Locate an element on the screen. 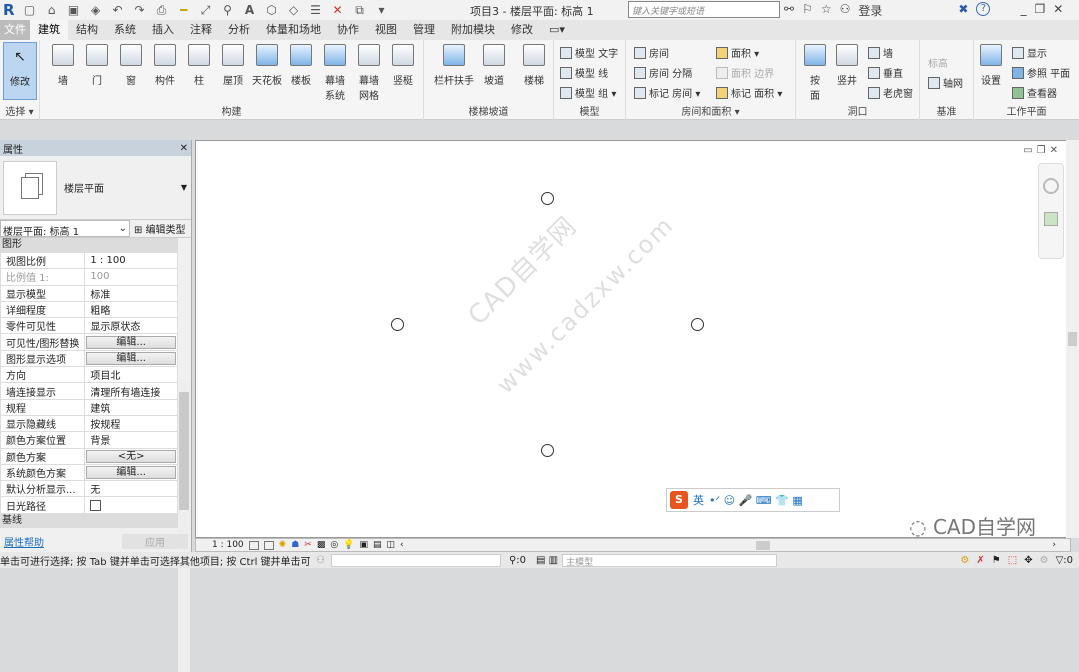 The image size is (1079, 672). floor-button: 楼板 is located at coordinates (301, 65).